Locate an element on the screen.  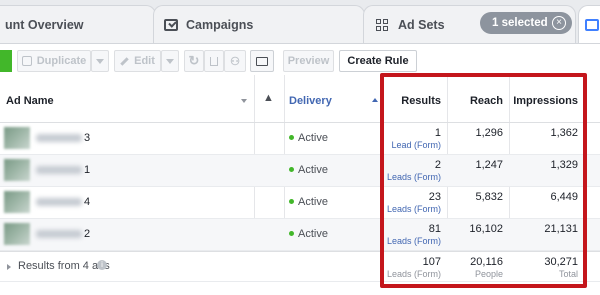
ad-name-suffix: 1 is located at coordinates (87, 170).